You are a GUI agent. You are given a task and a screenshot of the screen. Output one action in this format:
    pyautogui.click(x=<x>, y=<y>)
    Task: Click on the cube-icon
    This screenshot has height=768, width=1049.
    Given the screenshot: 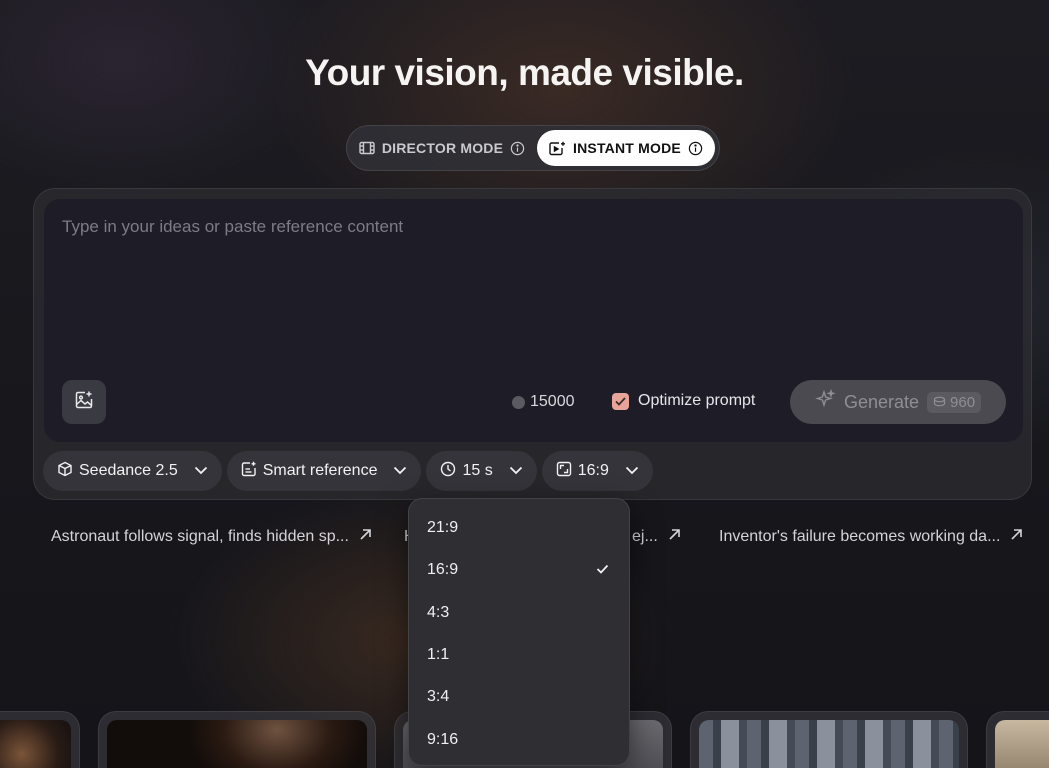 What is the action you would take?
    pyautogui.click(x=65, y=471)
    